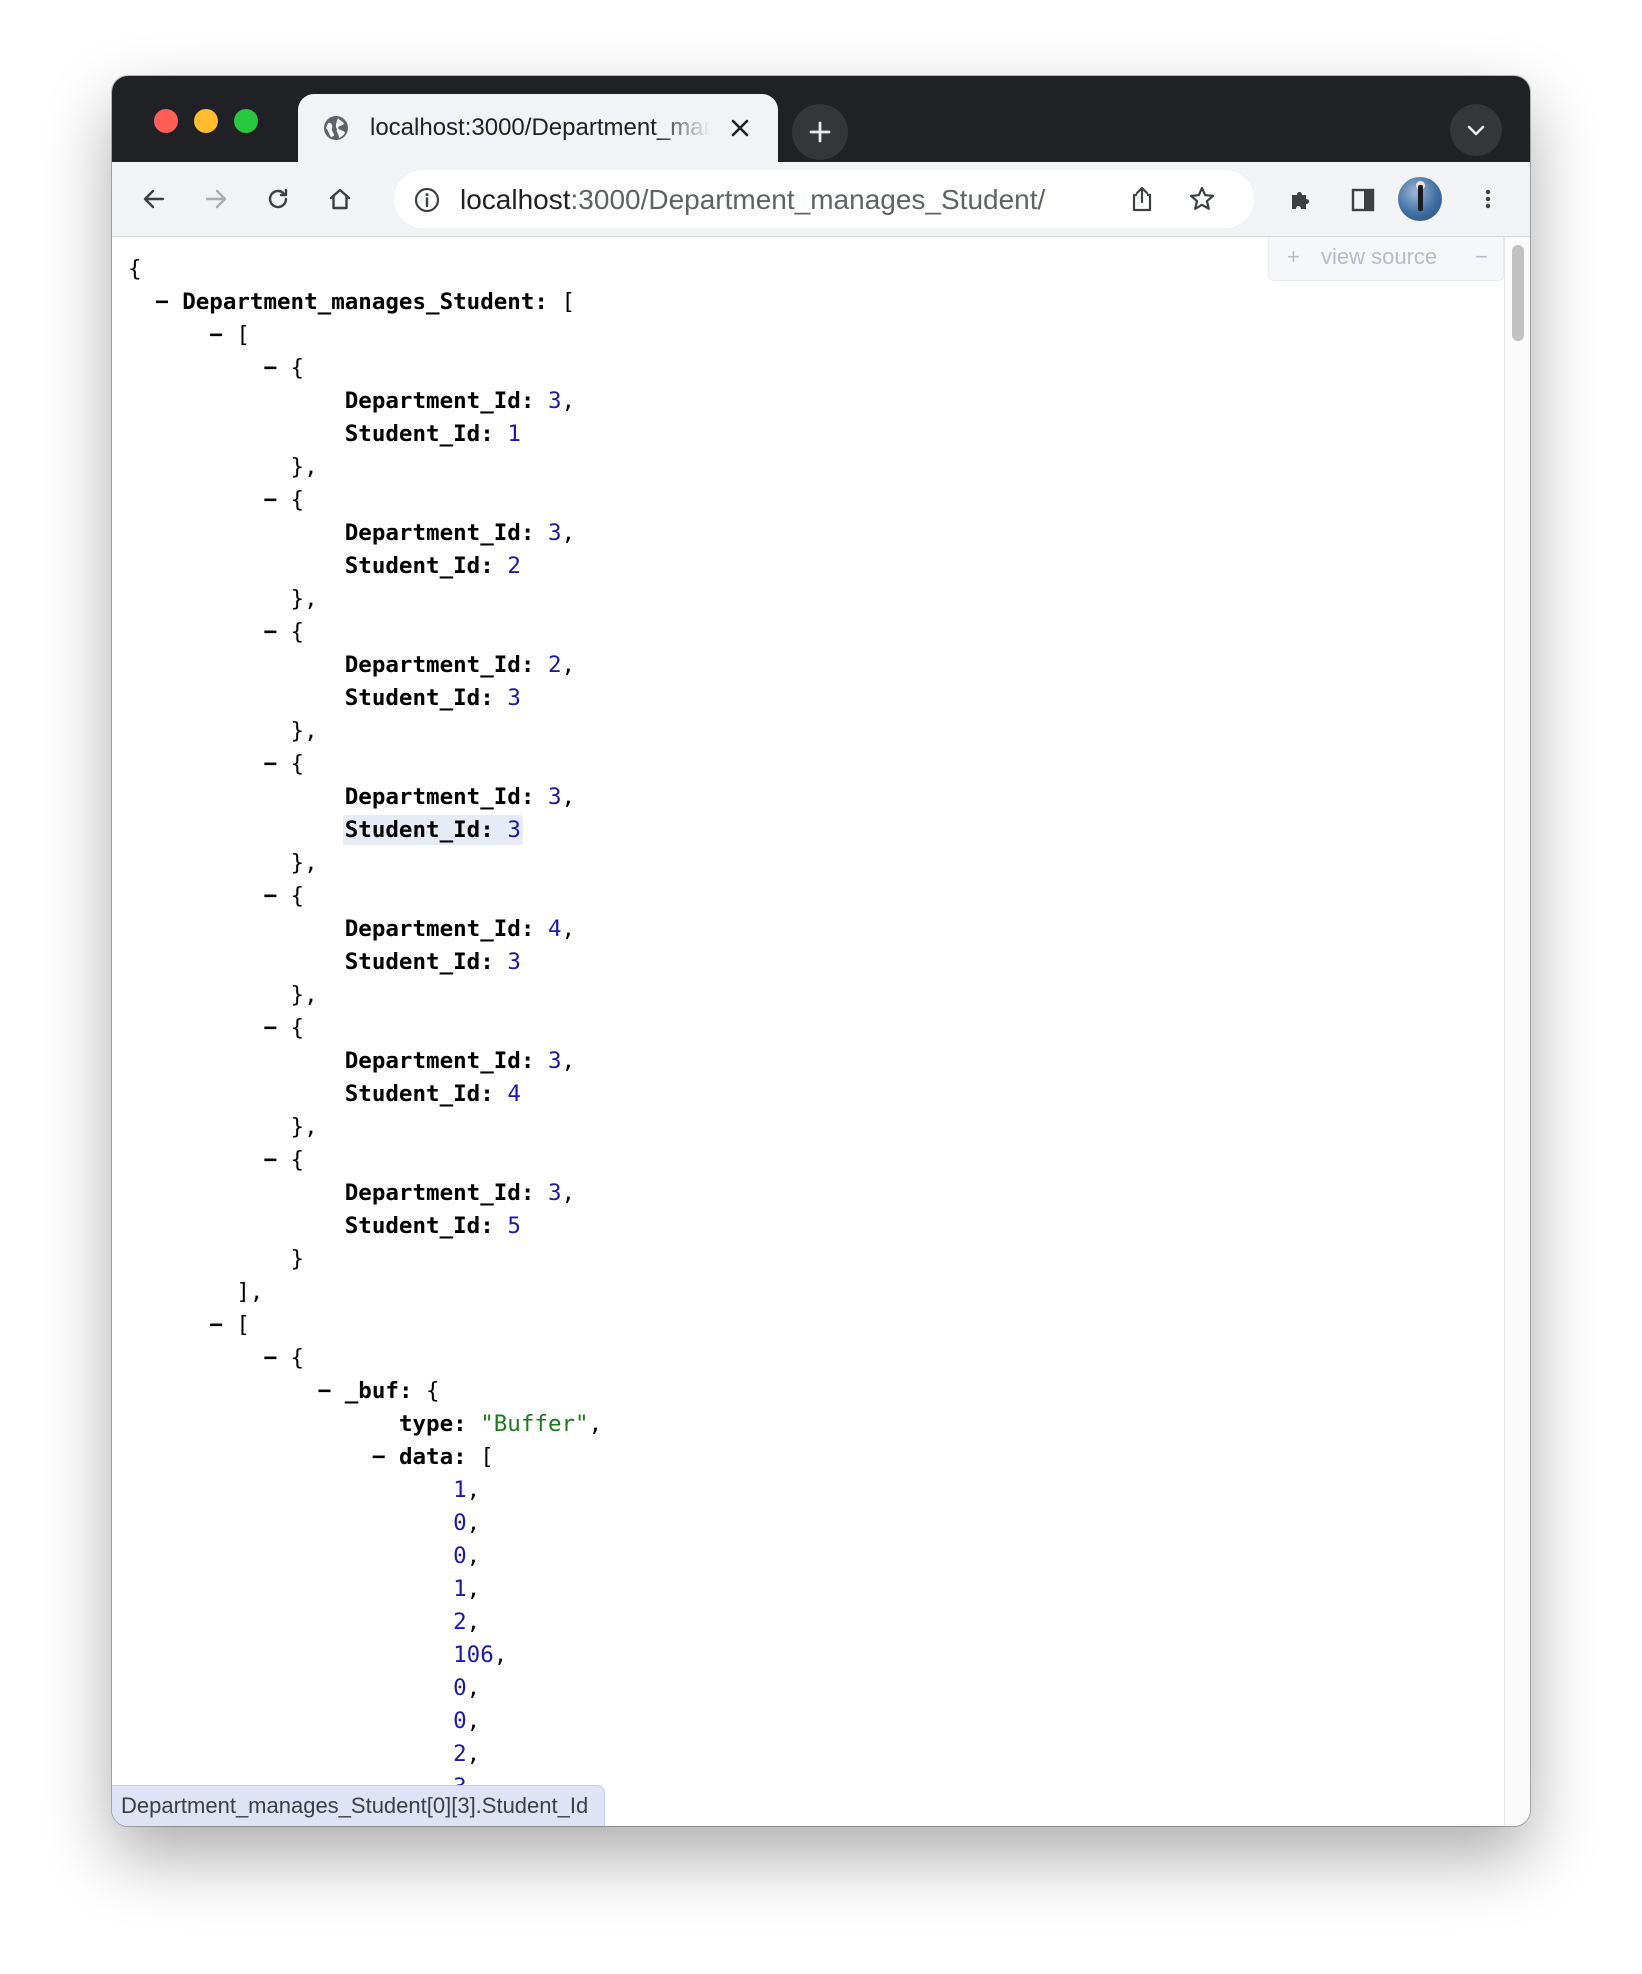  What do you see at coordinates (1362, 199) in the screenshot?
I see `side-panel-button` at bounding box center [1362, 199].